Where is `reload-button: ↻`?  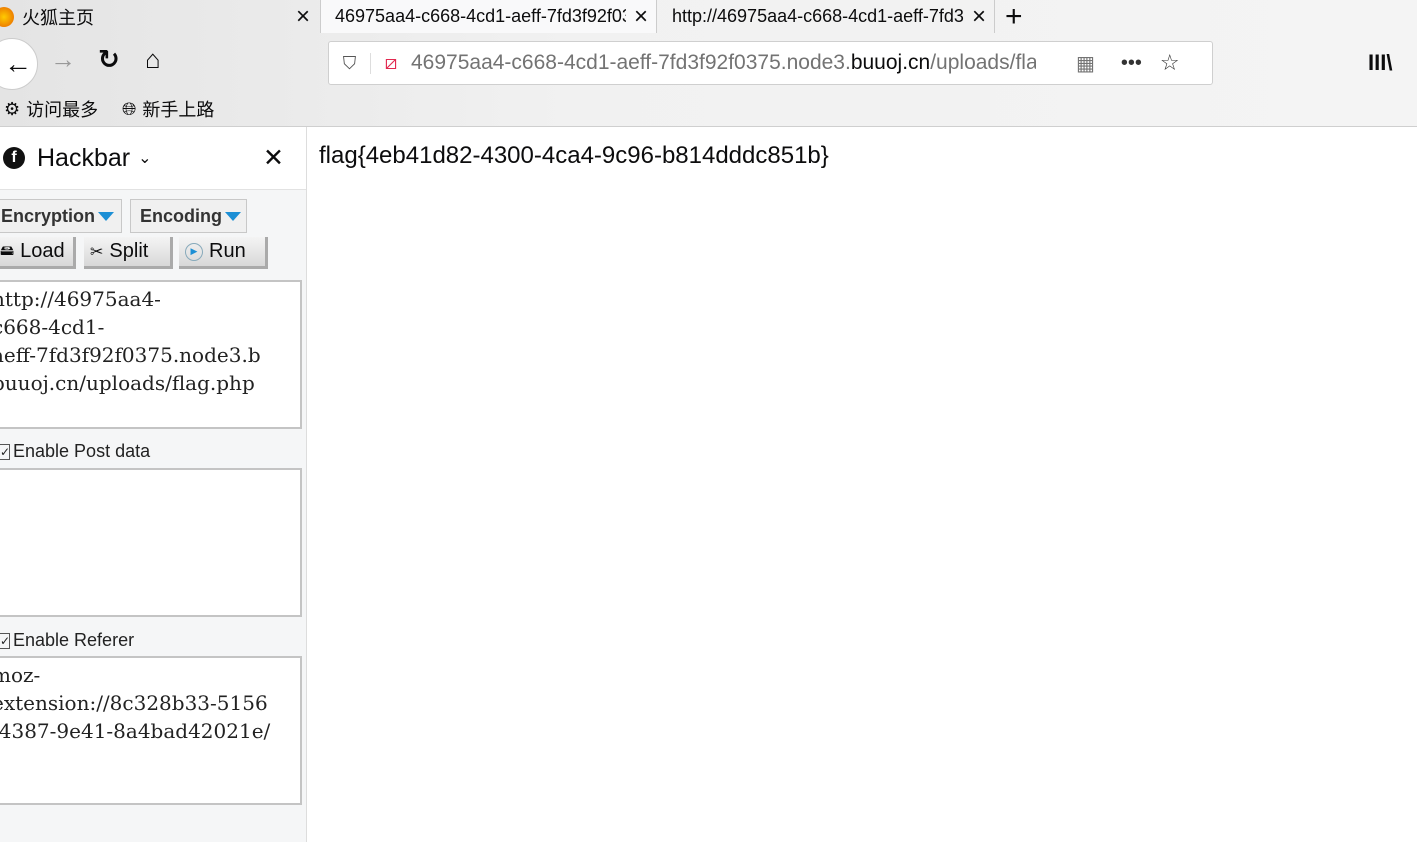 reload-button: ↻ is located at coordinates (109, 59).